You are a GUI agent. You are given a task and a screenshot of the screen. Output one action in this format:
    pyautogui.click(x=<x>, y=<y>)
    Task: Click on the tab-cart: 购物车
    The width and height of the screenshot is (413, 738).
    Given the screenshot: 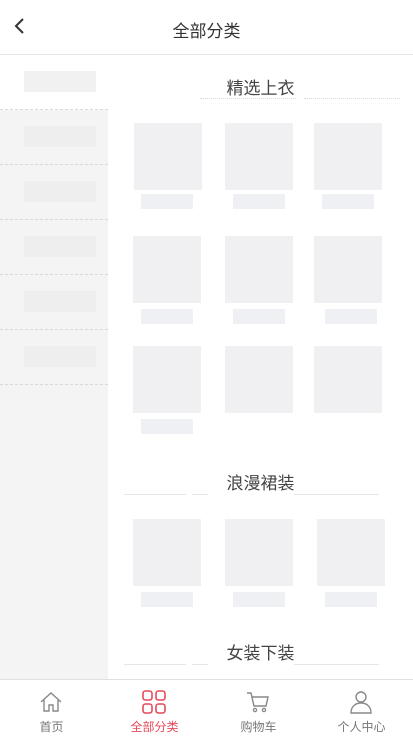 What is the action you would take?
    pyautogui.click(x=258, y=709)
    